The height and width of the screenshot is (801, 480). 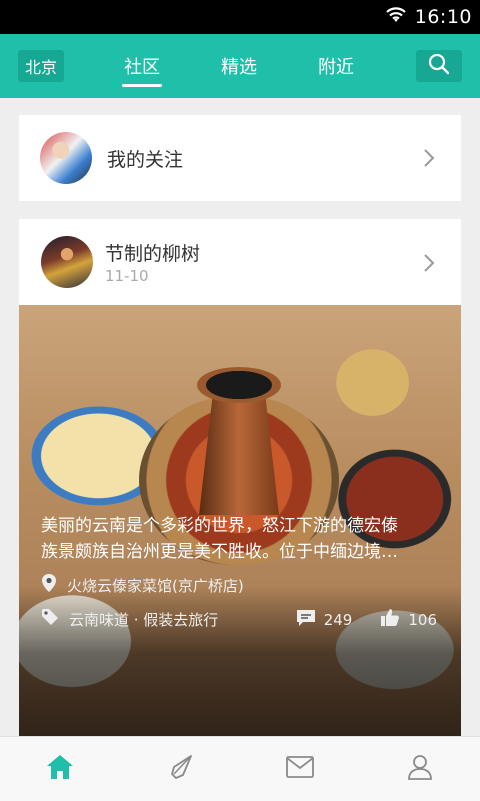 I want to click on compass-icon, so click(x=180, y=769).